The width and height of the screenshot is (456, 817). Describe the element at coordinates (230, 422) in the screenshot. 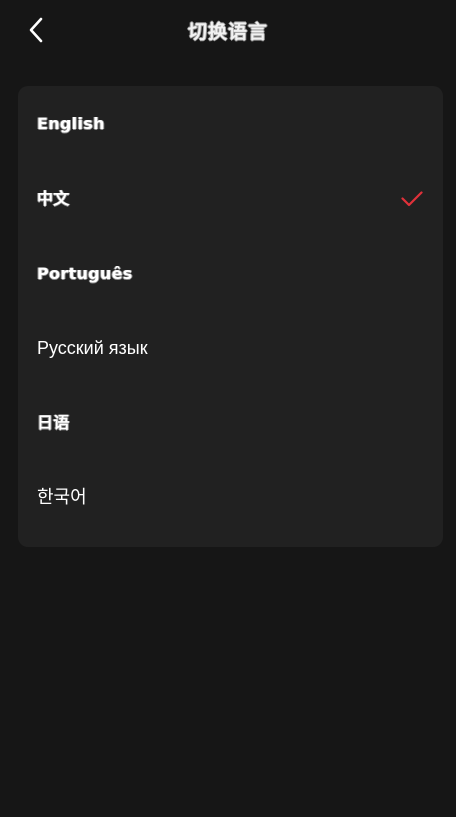

I see `language-option-japanese: 日语` at that location.